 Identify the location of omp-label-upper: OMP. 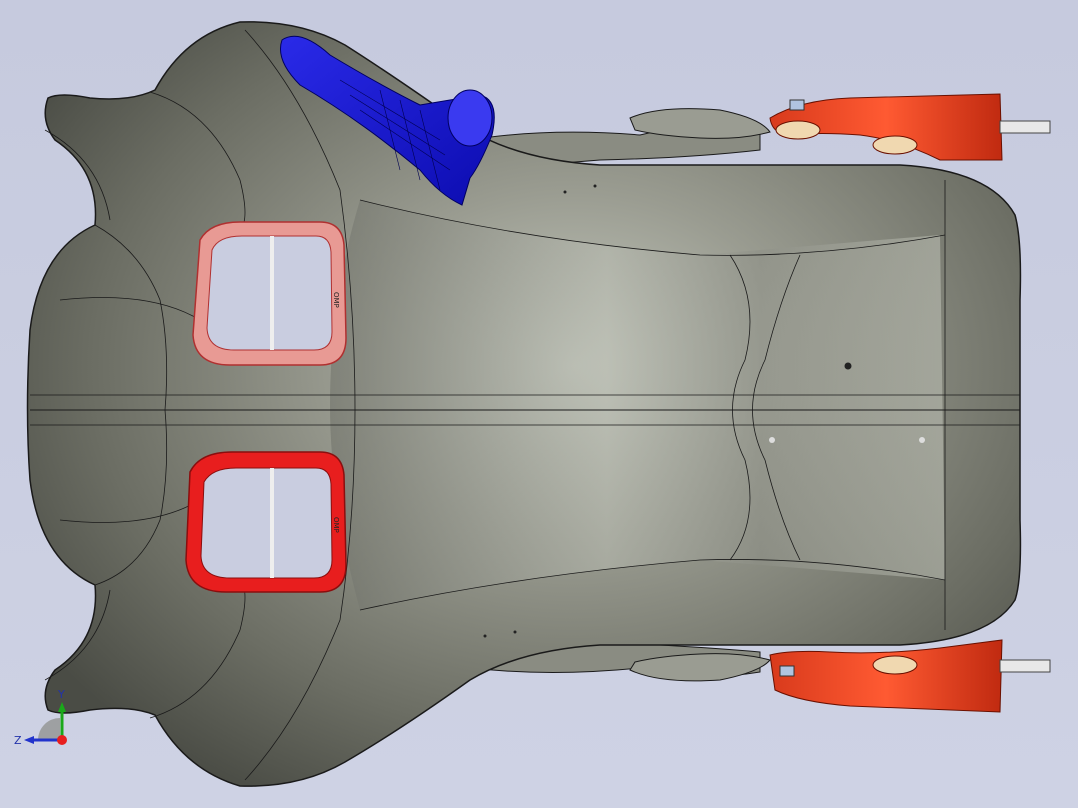
(336, 300).